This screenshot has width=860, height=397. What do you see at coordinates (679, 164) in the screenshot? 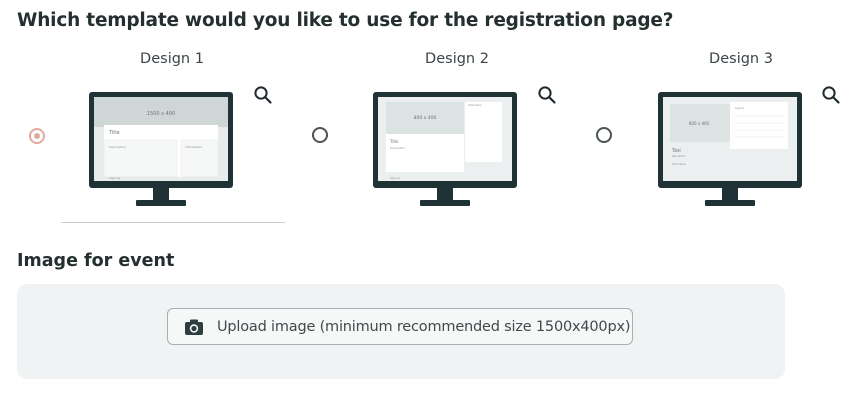
I see `design-3-line2-text: Information` at bounding box center [679, 164].